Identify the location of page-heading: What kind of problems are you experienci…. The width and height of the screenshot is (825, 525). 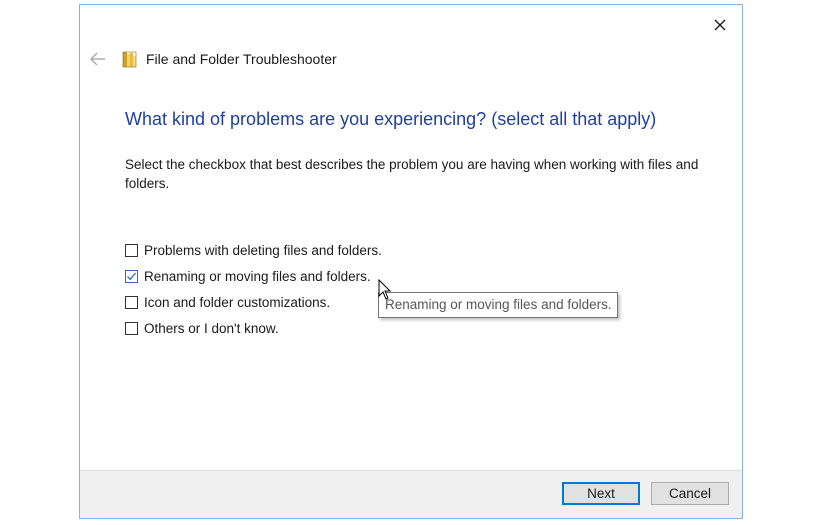
(391, 119).